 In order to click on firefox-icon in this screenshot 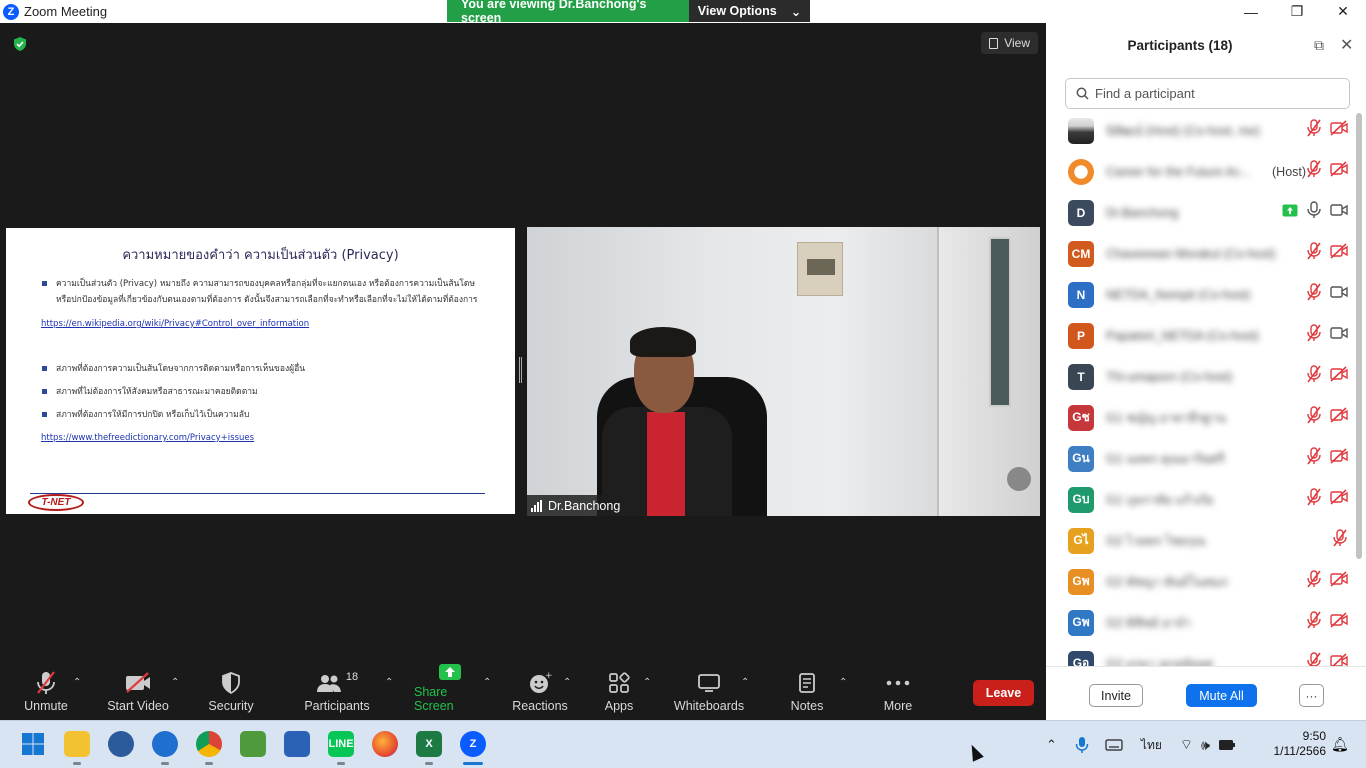, I will do `click(385, 744)`.